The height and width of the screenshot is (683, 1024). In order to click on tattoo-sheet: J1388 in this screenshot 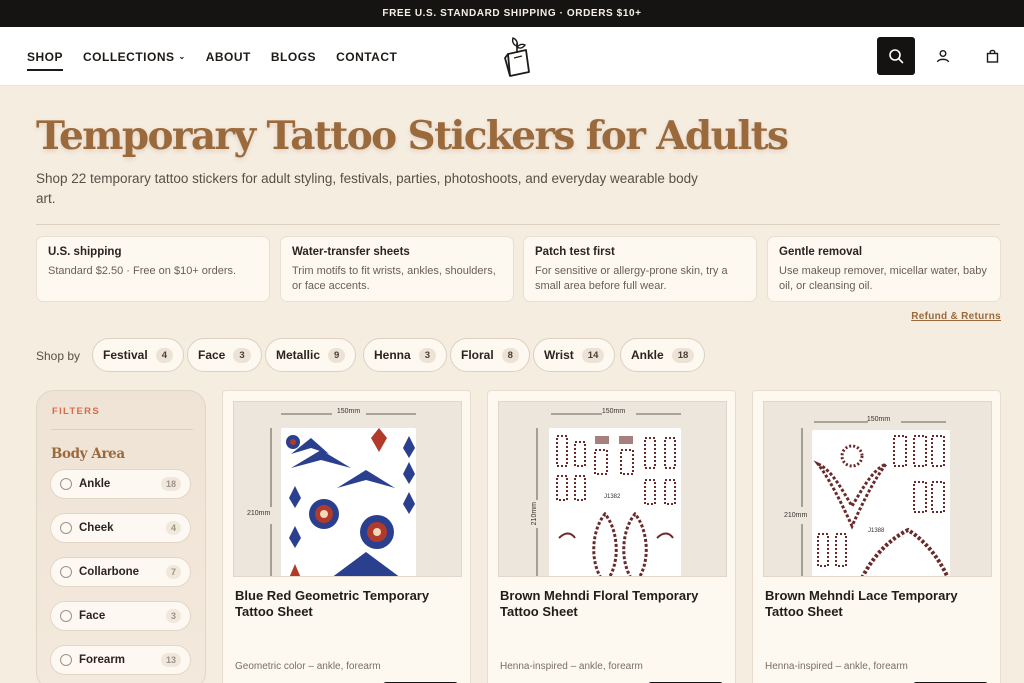, I will do `click(881, 503)`.